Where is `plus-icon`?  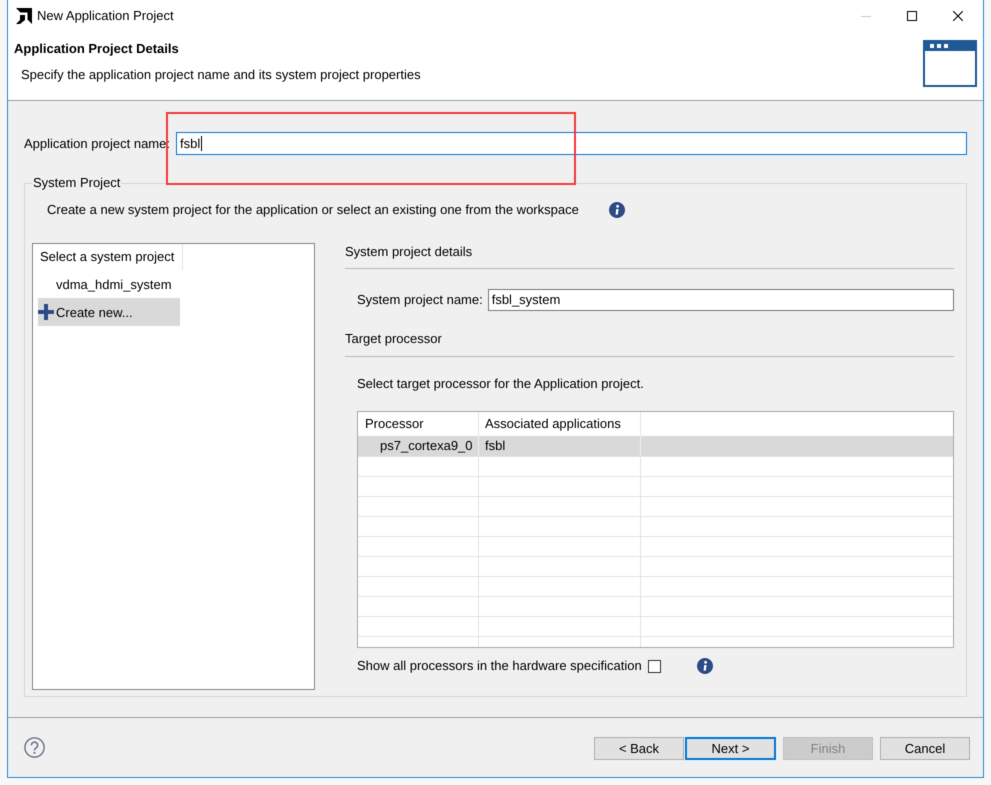
plus-icon is located at coordinates (46, 312).